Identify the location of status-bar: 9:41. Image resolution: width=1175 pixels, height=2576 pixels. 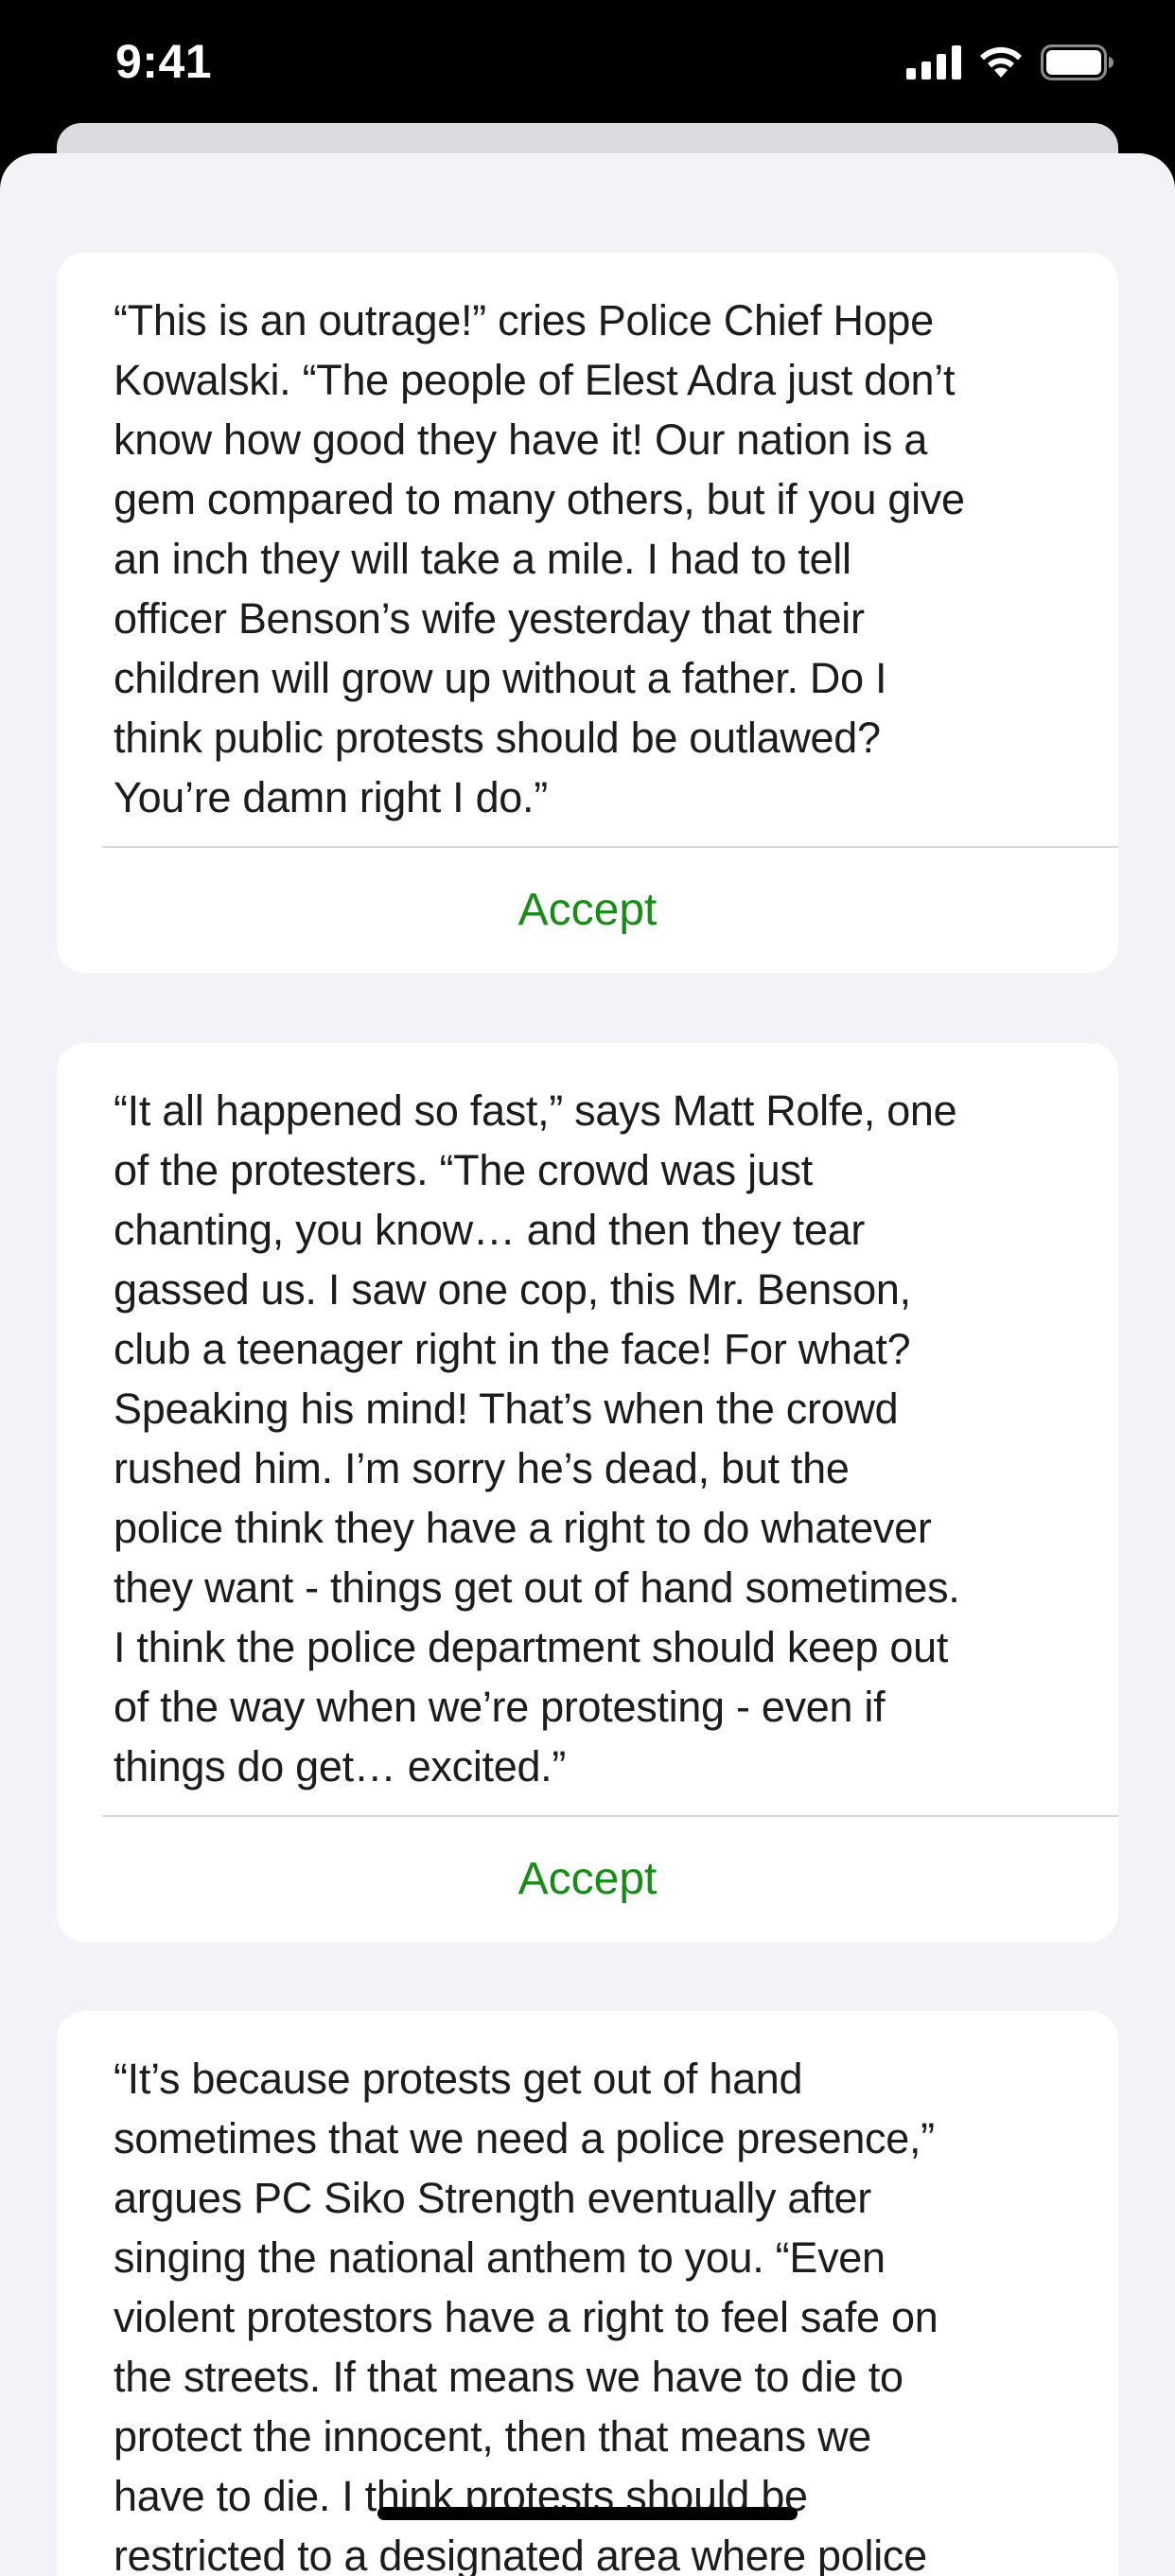
(587, 64).